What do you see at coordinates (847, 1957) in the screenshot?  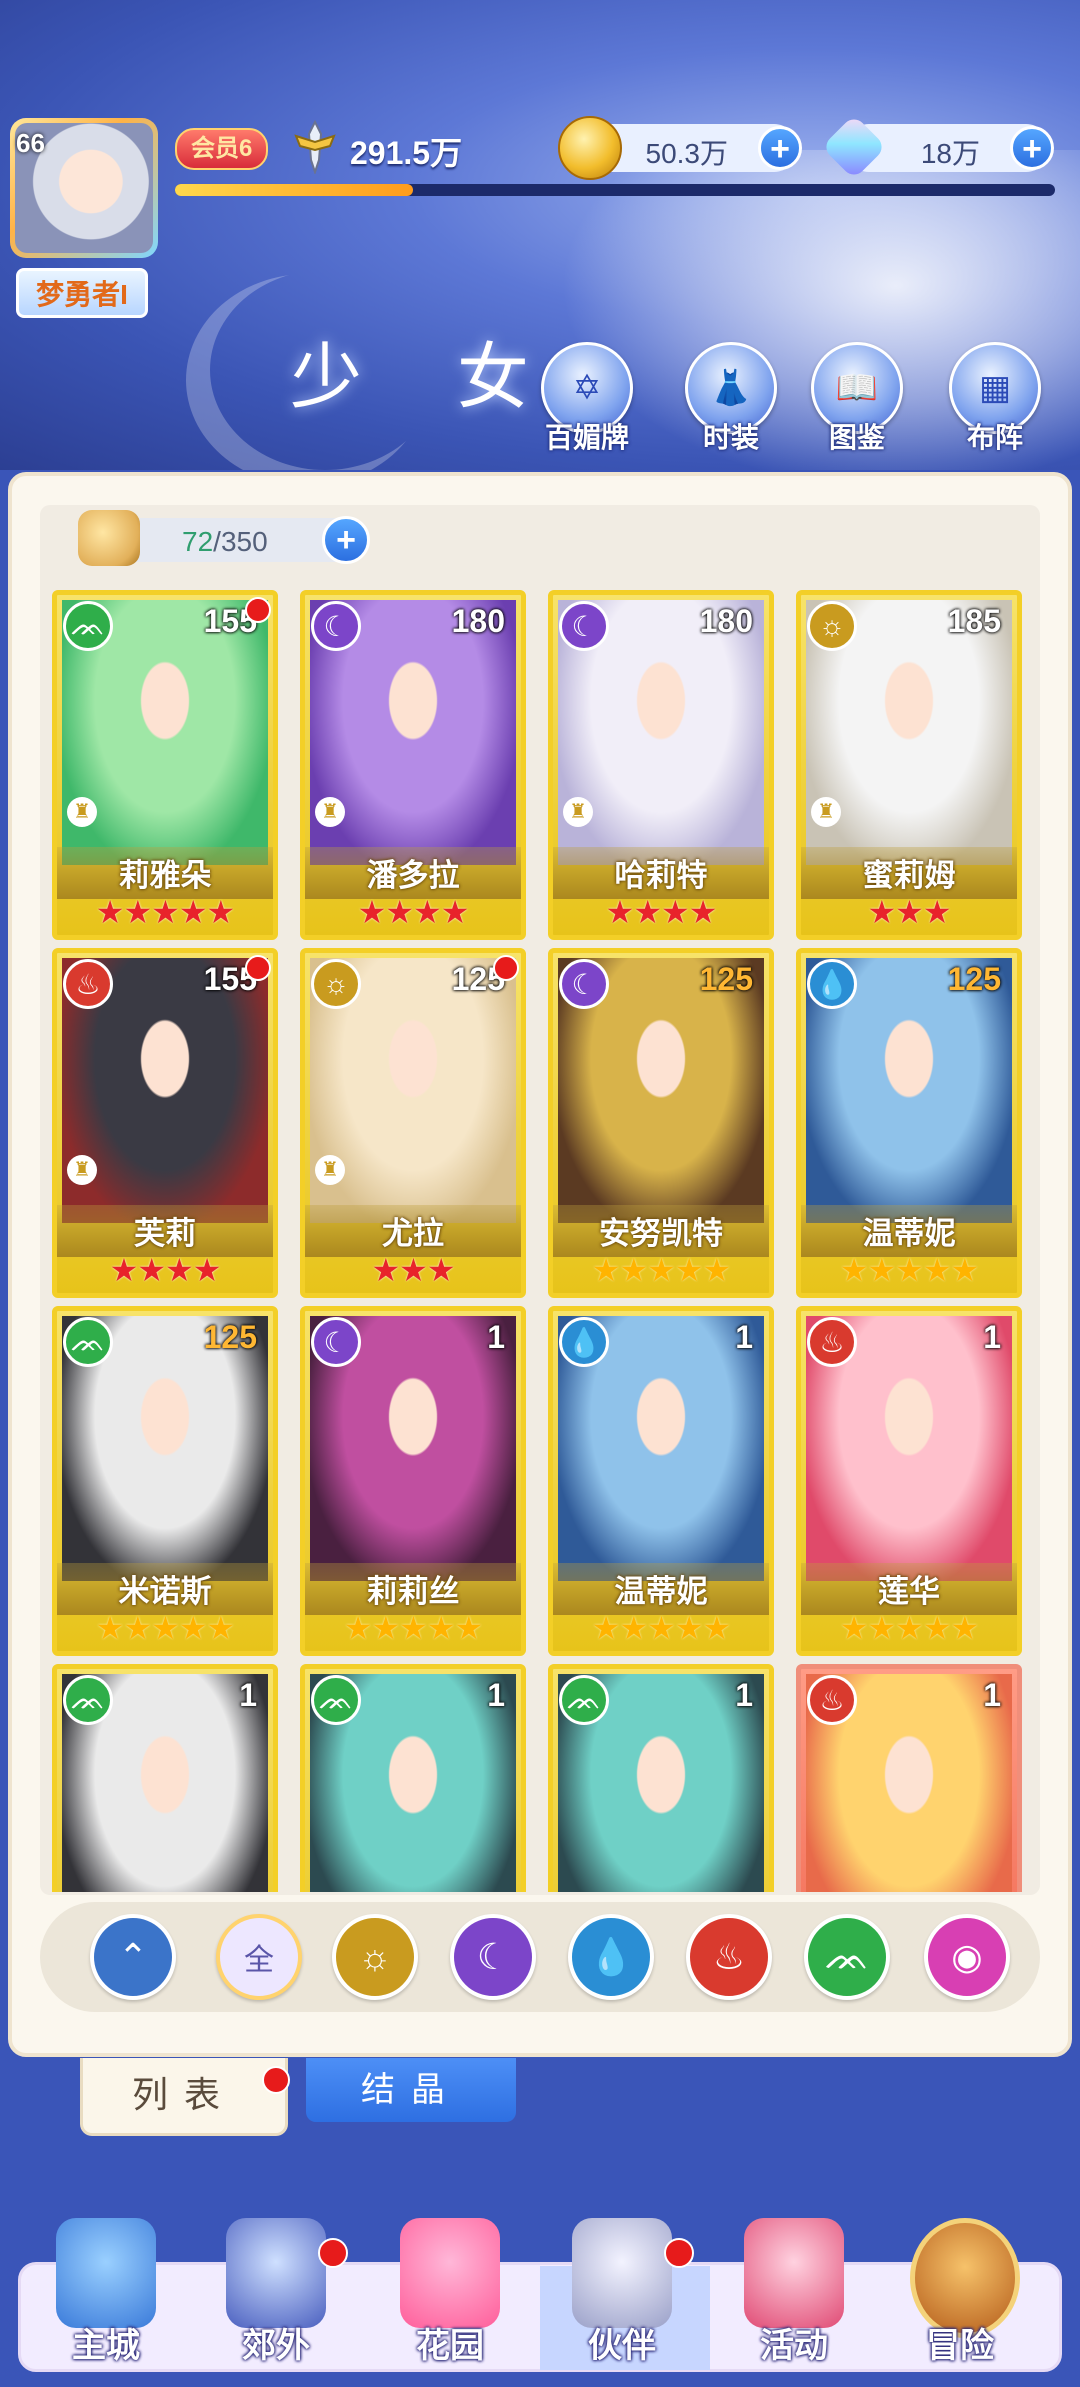 I see `filter-wind-icon: ᨏ` at bounding box center [847, 1957].